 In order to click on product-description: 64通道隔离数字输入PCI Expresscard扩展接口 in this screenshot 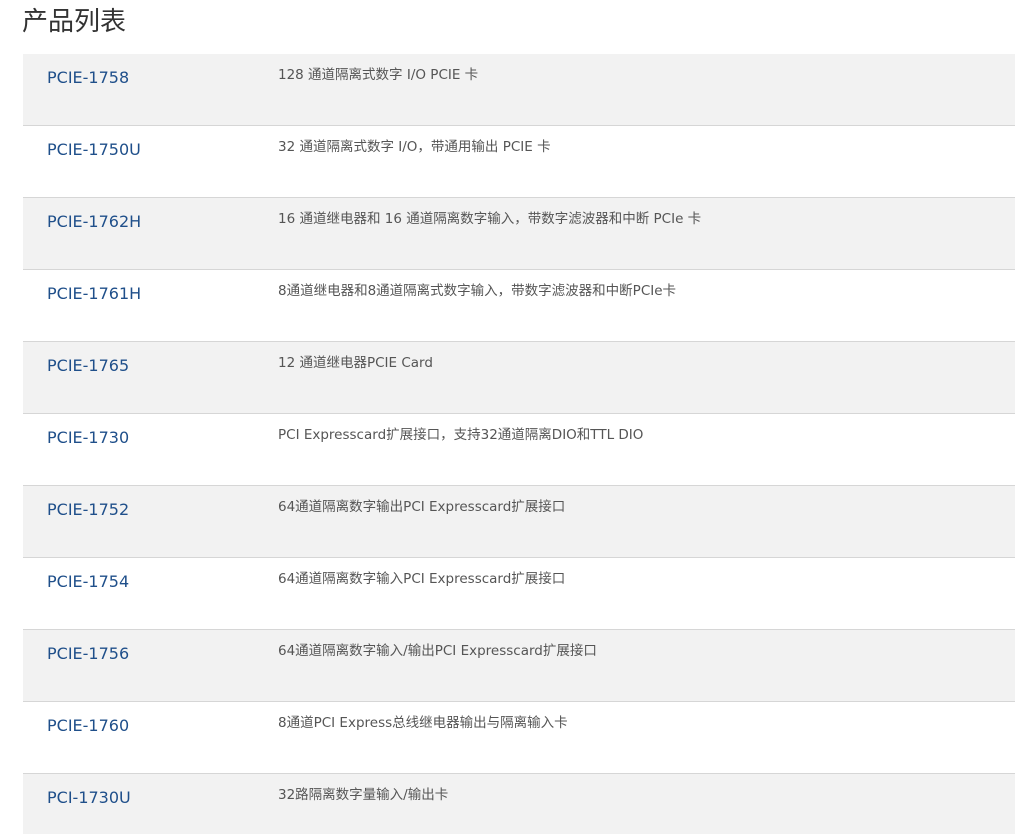, I will do `click(422, 579)`.